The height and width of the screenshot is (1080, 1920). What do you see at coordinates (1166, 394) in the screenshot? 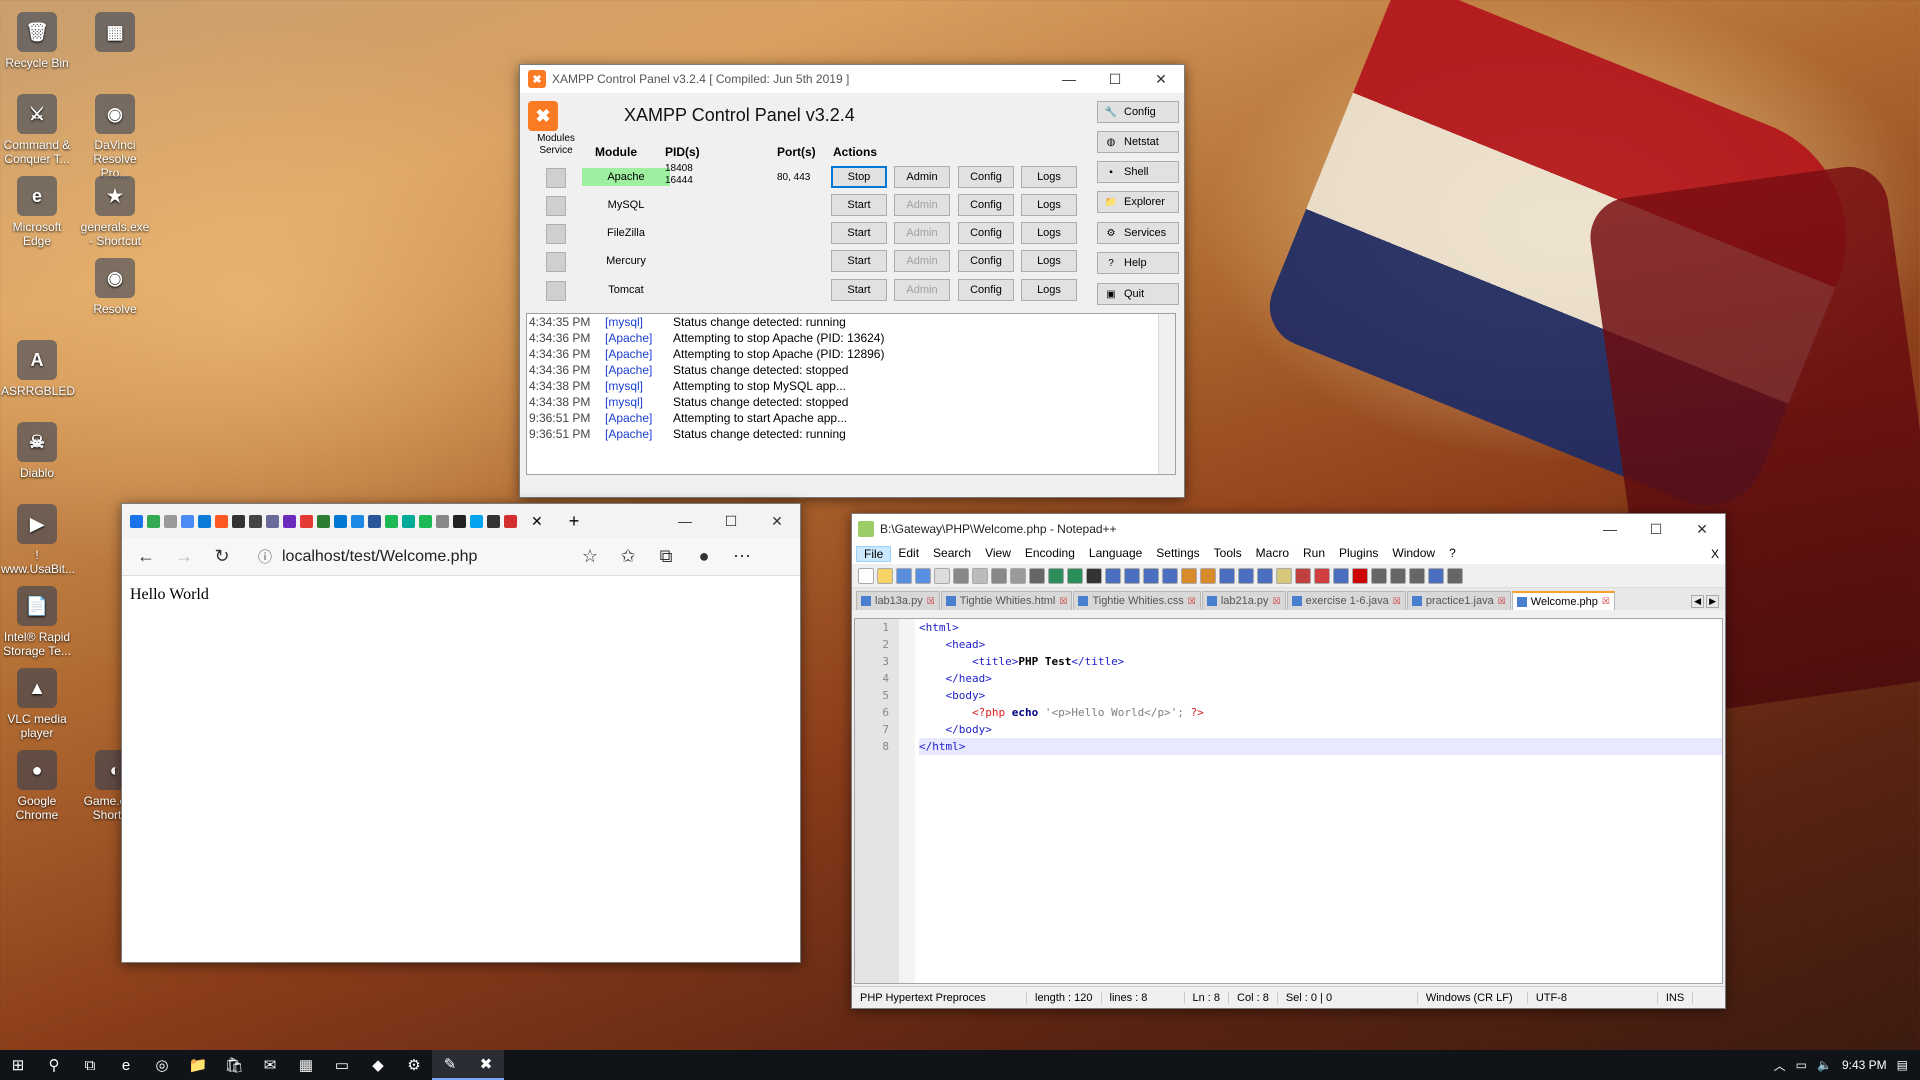
I see `log-scrollbar` at bounding box center [1166, 394].